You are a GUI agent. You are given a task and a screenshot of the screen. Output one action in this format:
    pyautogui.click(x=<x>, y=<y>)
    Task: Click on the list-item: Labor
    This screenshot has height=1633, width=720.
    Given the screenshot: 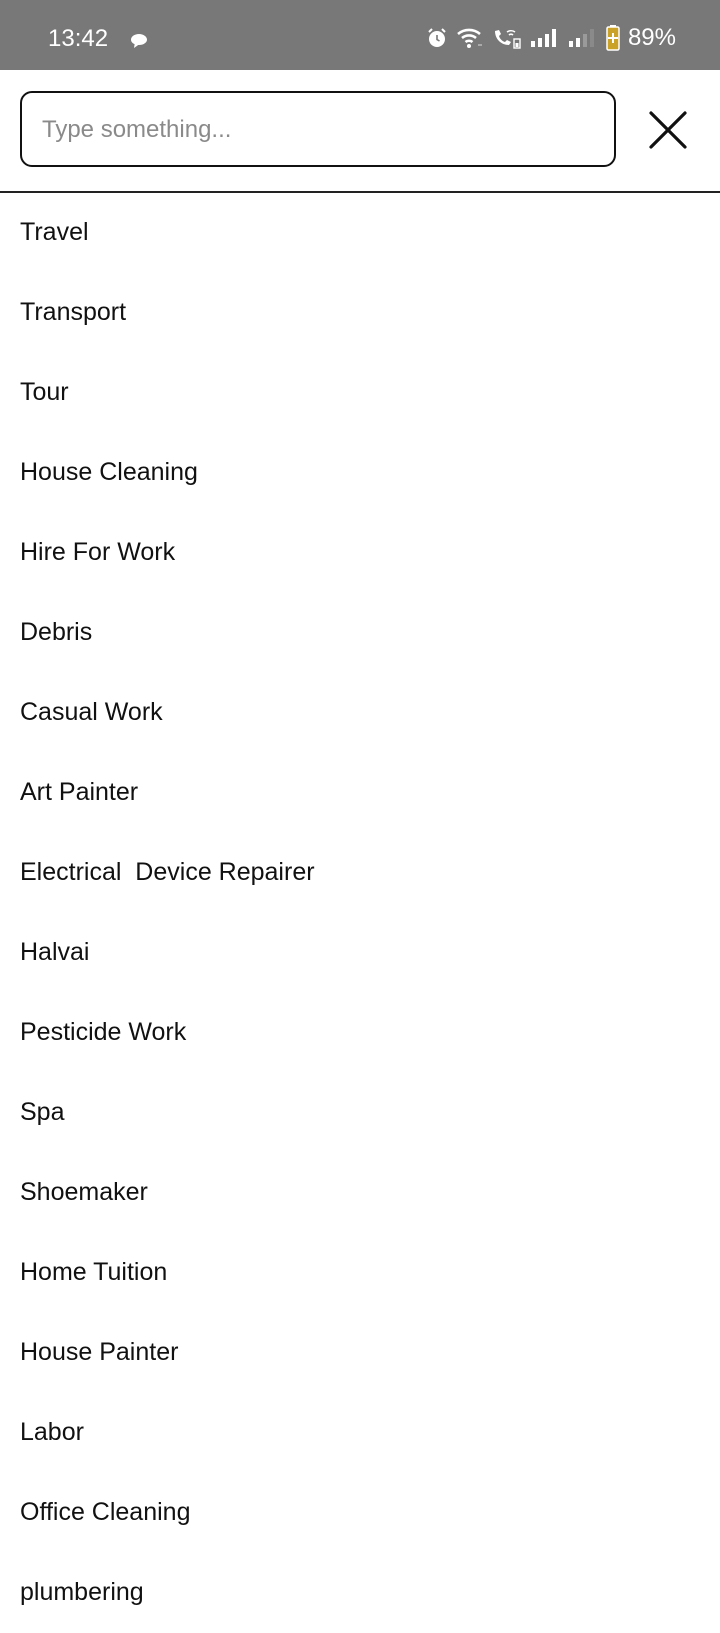 What is the action you would take?
    pyautogui.click(x=360, y=1432)
    